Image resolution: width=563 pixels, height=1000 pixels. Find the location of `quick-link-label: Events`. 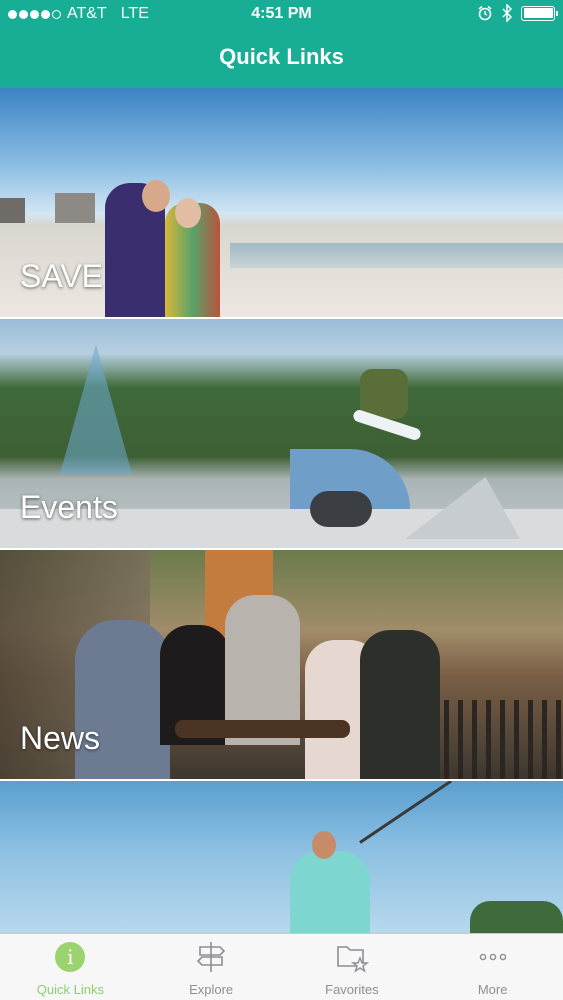

quick-link-label: Events is located at coordinates (69, 507).